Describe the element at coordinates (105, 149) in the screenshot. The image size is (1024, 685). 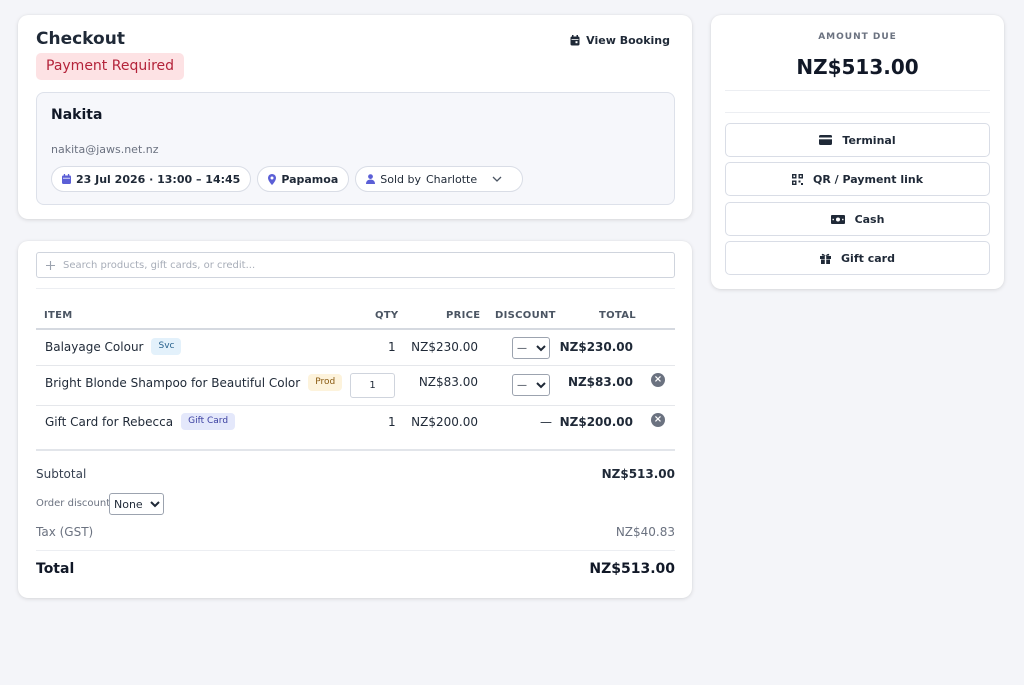
I see `customer-email: nakita@jaws.net.nz` at that location.